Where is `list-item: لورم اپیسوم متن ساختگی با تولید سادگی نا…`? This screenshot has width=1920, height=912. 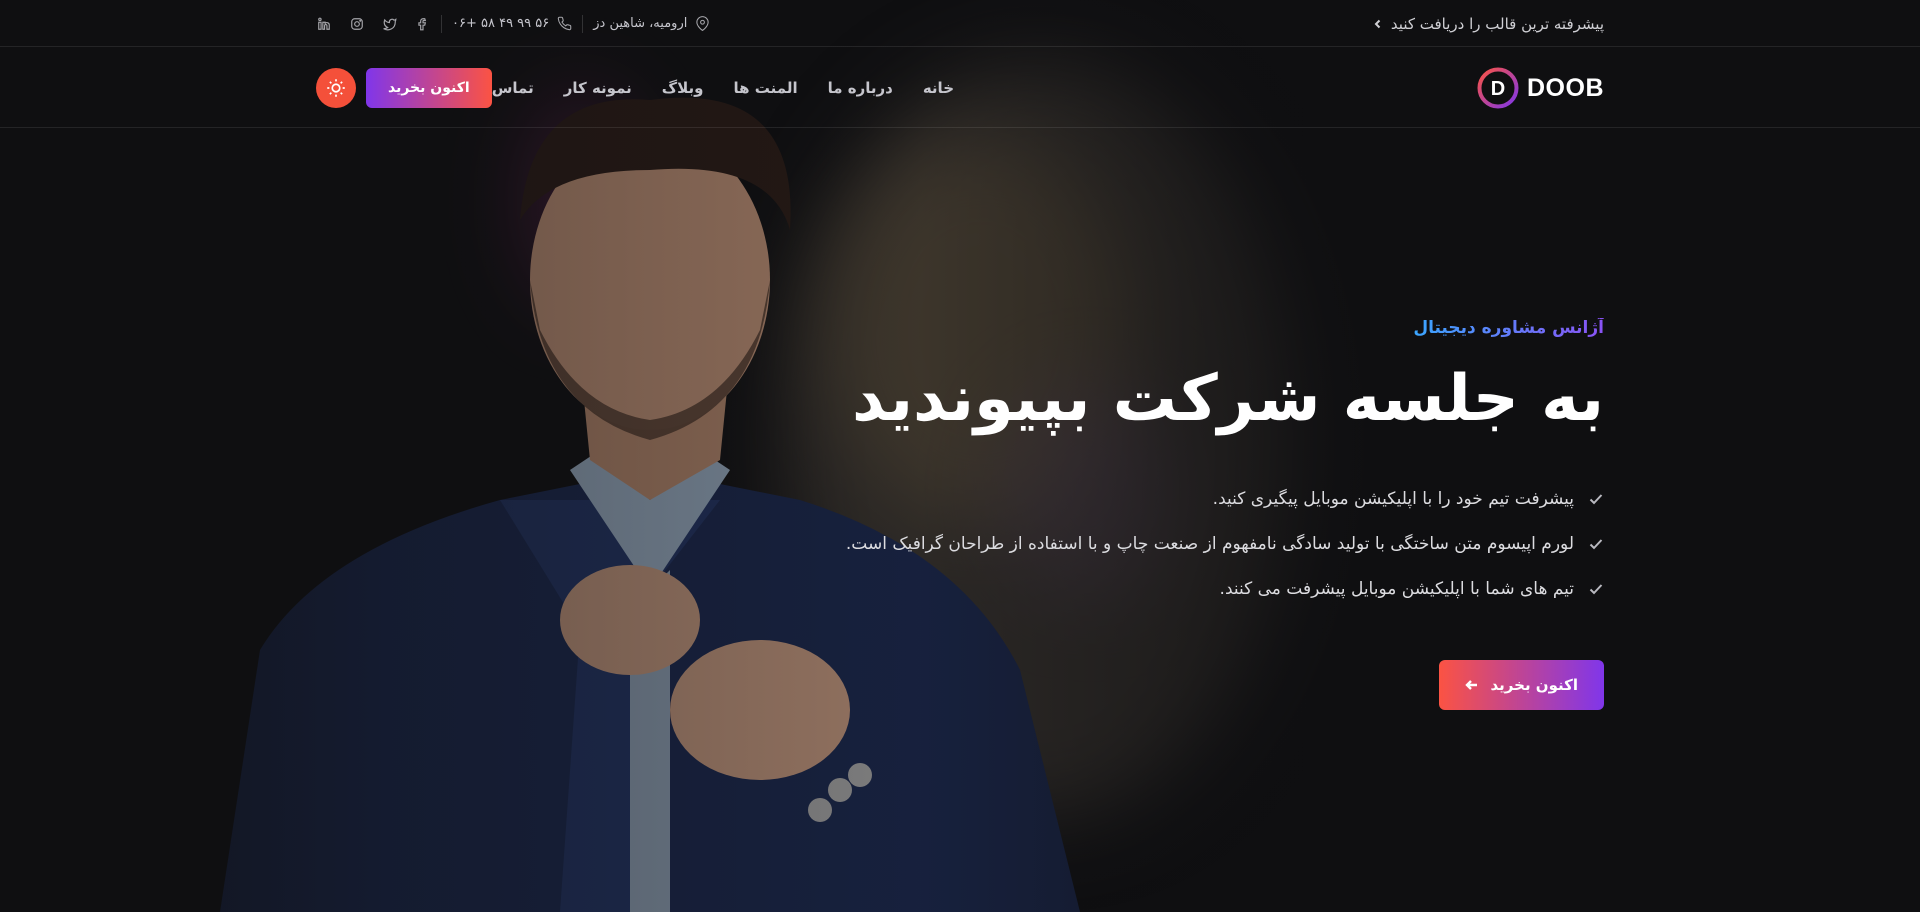 list-item: لورم اپیسوم متن ساختگی با تولید سادگی نا… is located at coordinates (1154, 543).